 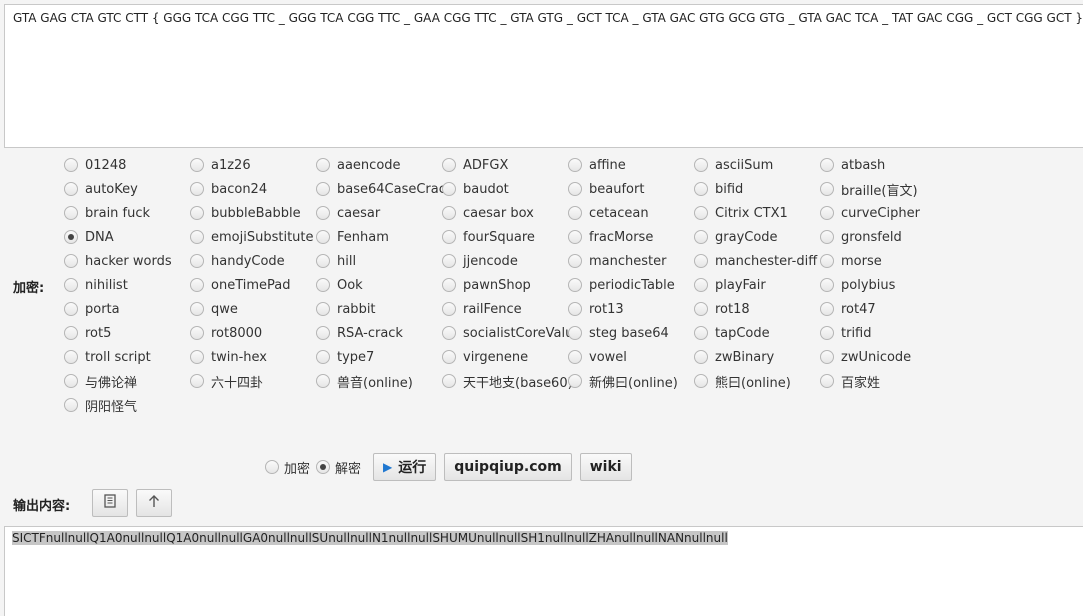 I want to click on run-button-label: 运行, so click(x=412, y=468).